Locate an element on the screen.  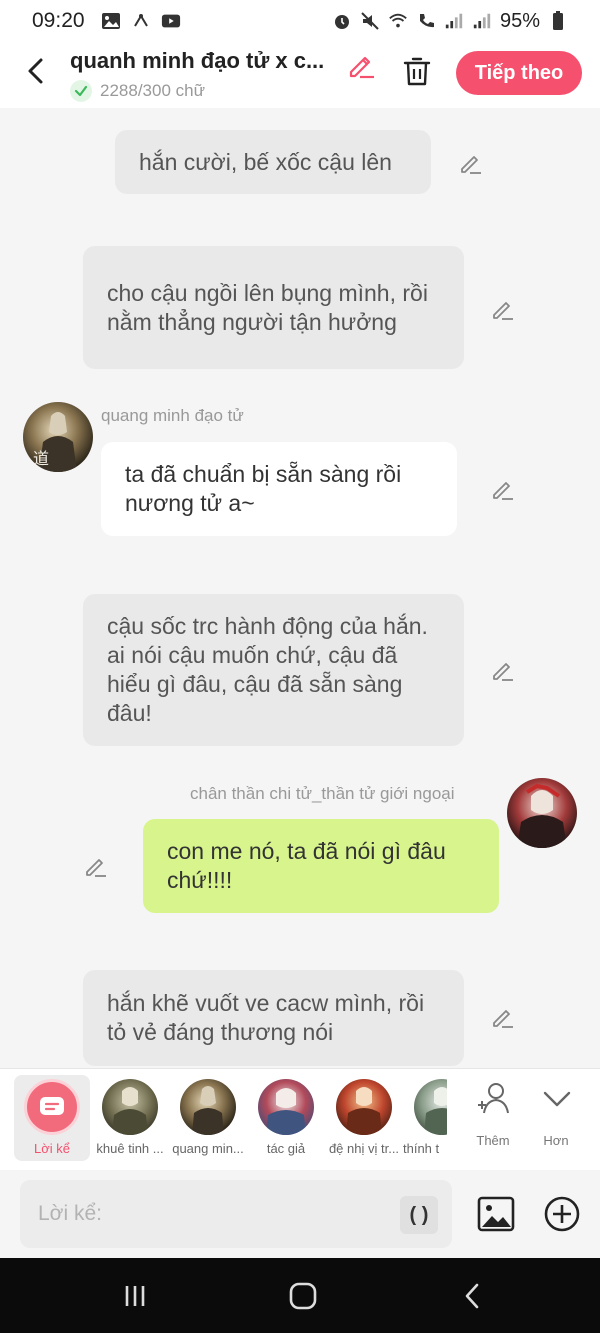
chevron-left-icon is located at coordinates (35, 71).